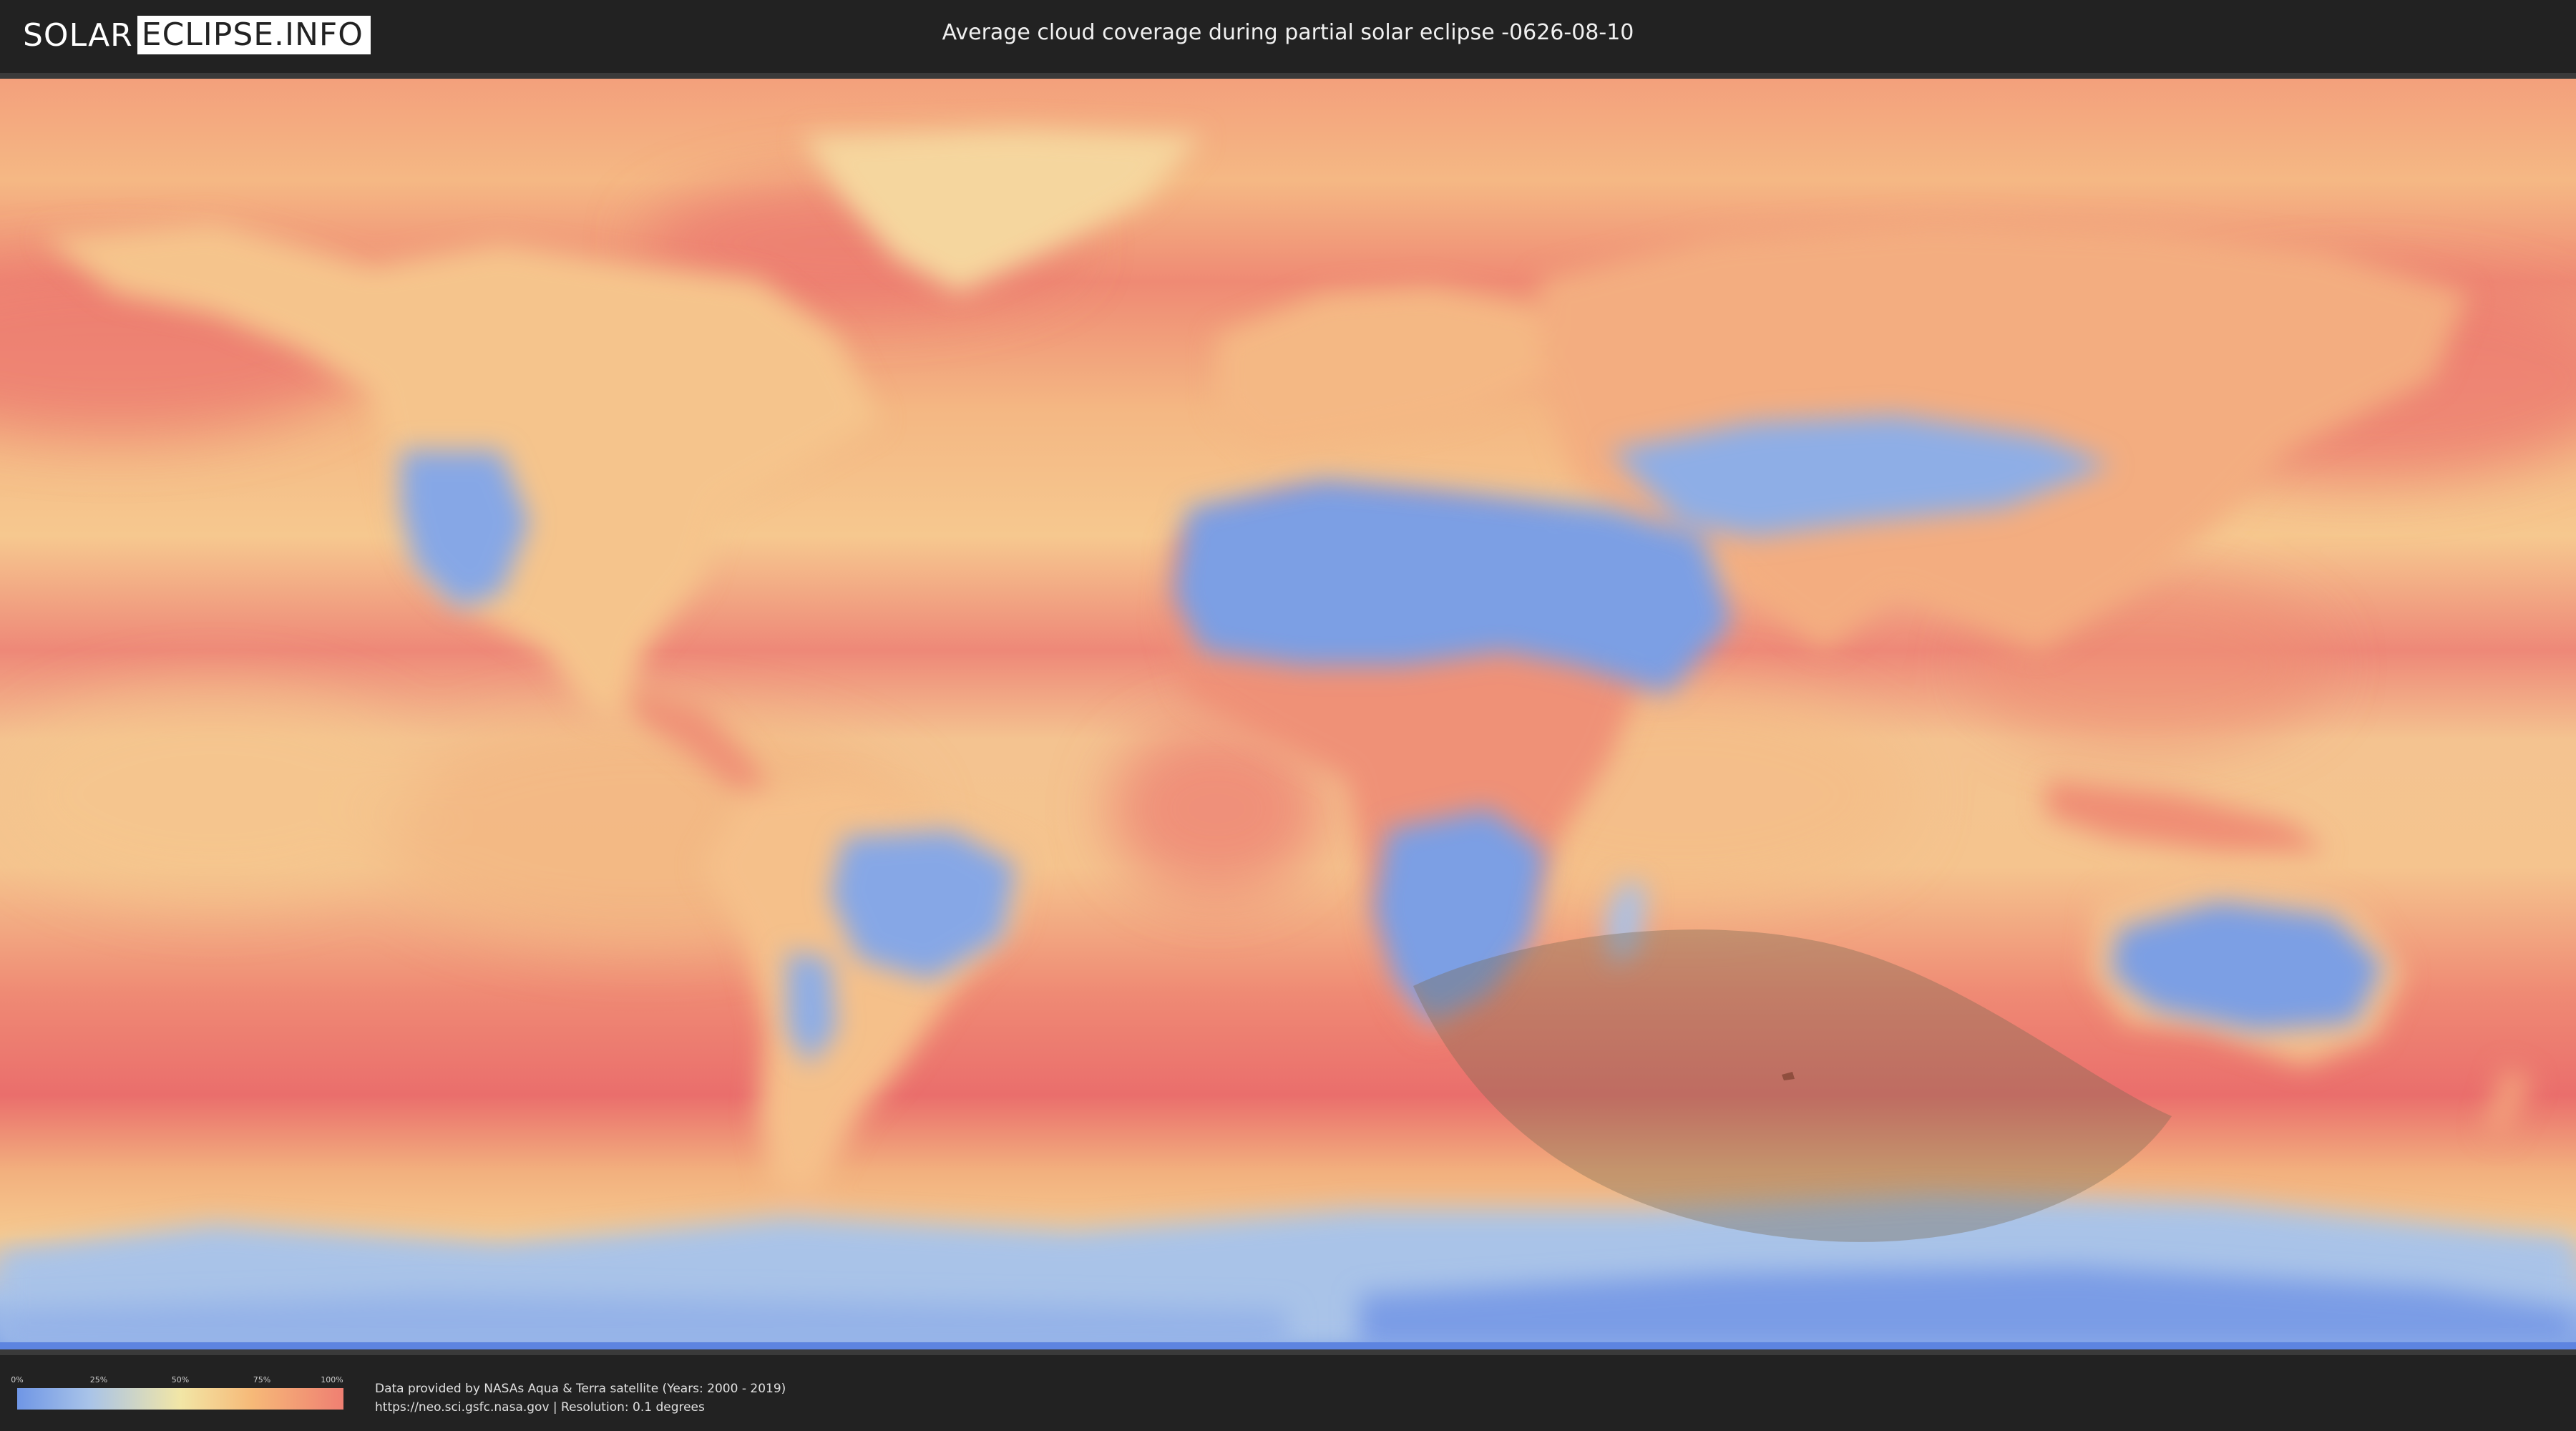 The width and height of the screenshot is (2576, 1431). I want to click on legend-tick-50: 50%, so click(180, 1379).